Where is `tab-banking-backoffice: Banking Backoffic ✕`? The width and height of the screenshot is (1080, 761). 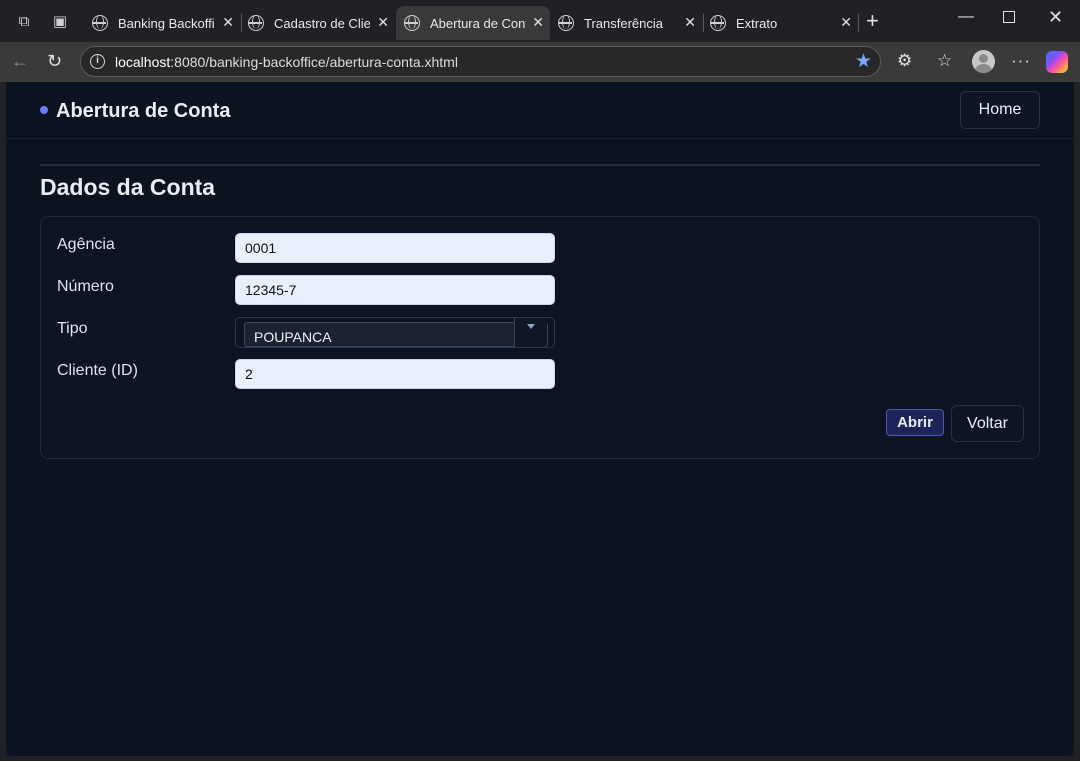
tab-banking-backoffice: Banking Backoffic ✕ is located at coordinates (162, 23).